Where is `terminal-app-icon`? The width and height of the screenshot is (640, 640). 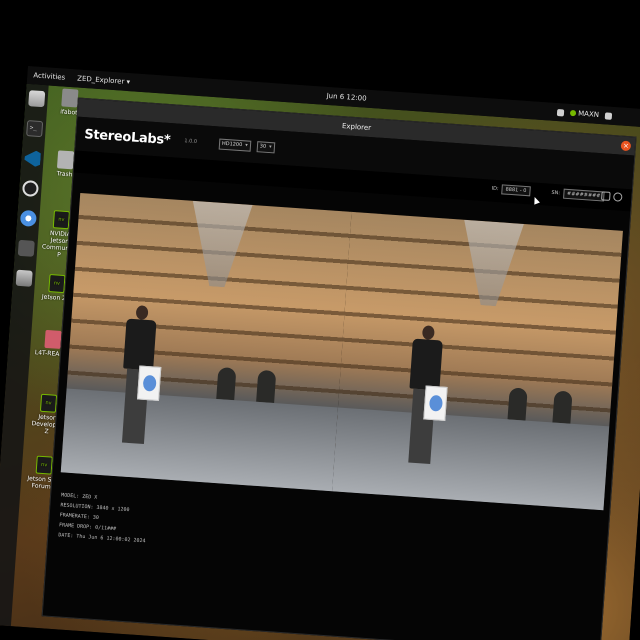 terminal-app-icon is located at coordinates (35, 129).